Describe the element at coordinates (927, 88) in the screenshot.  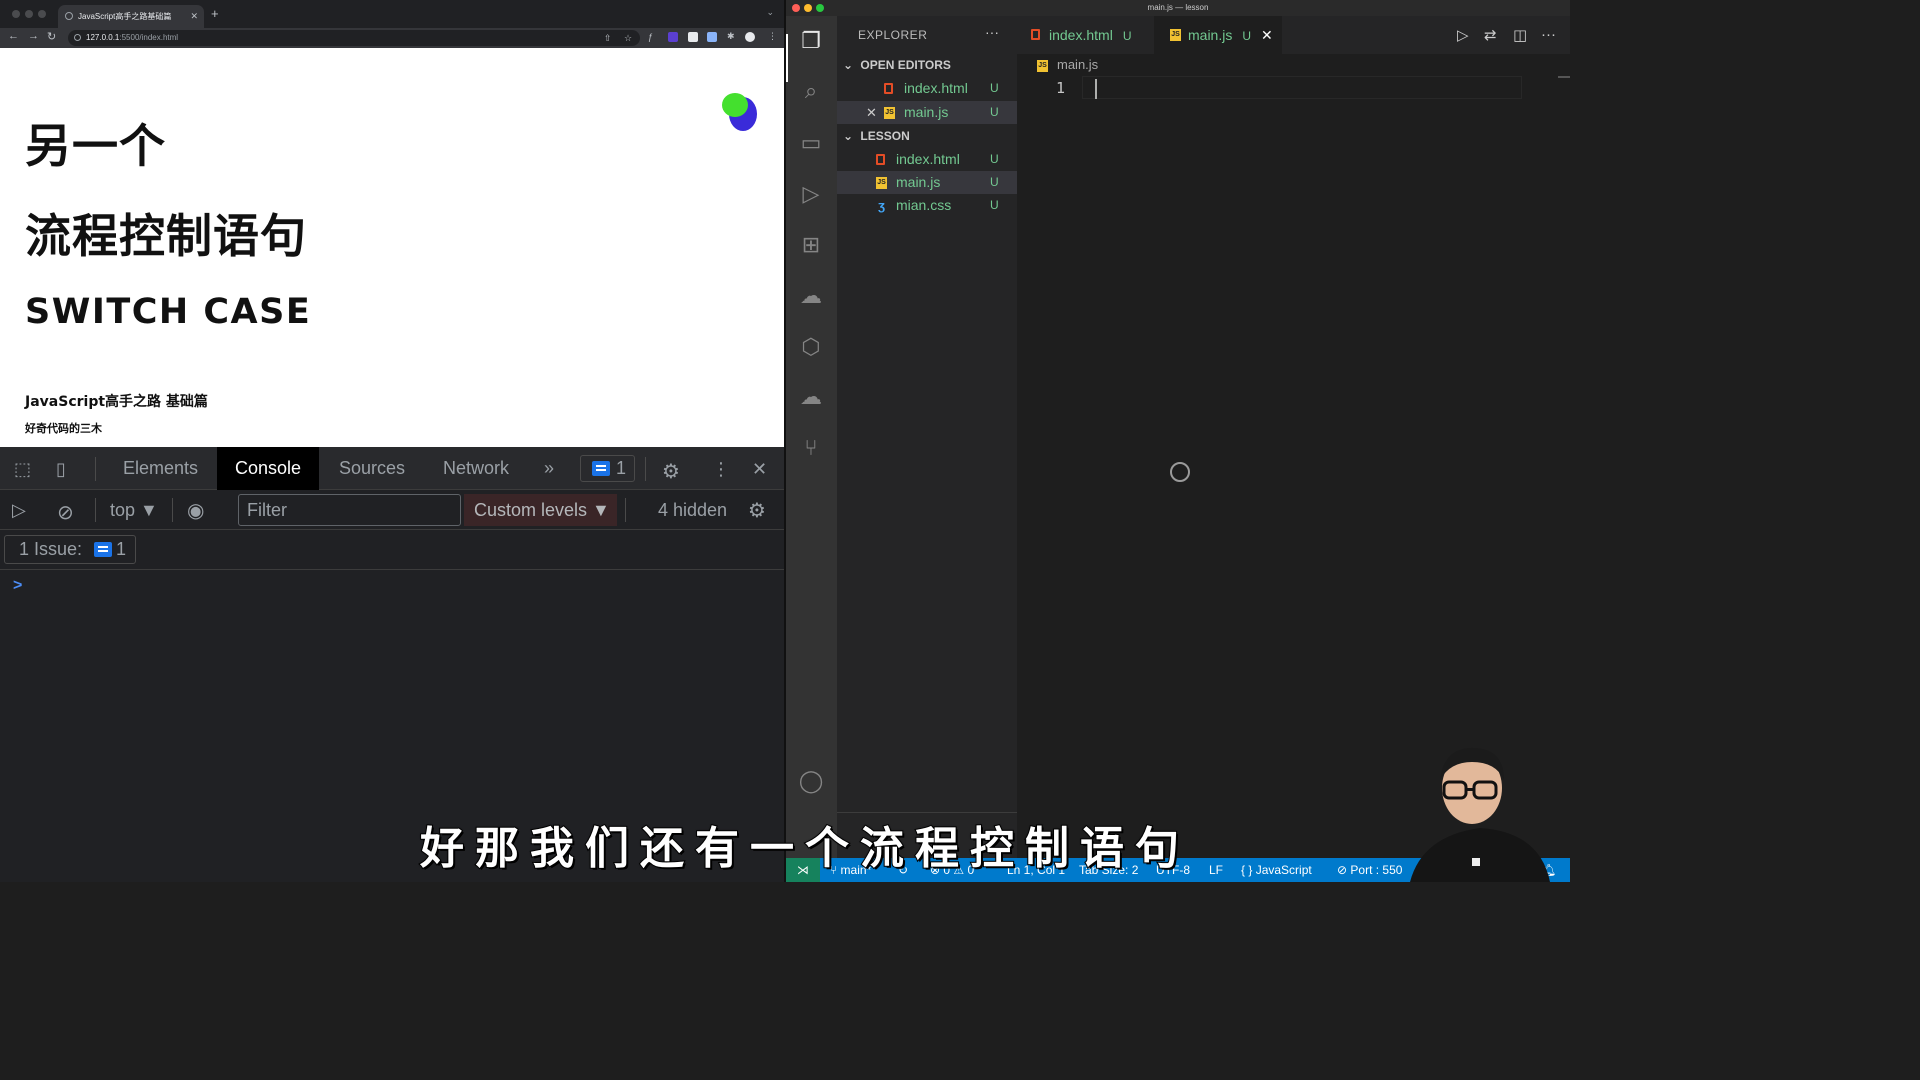
I see `open-editor-item: index.html U` at that location.